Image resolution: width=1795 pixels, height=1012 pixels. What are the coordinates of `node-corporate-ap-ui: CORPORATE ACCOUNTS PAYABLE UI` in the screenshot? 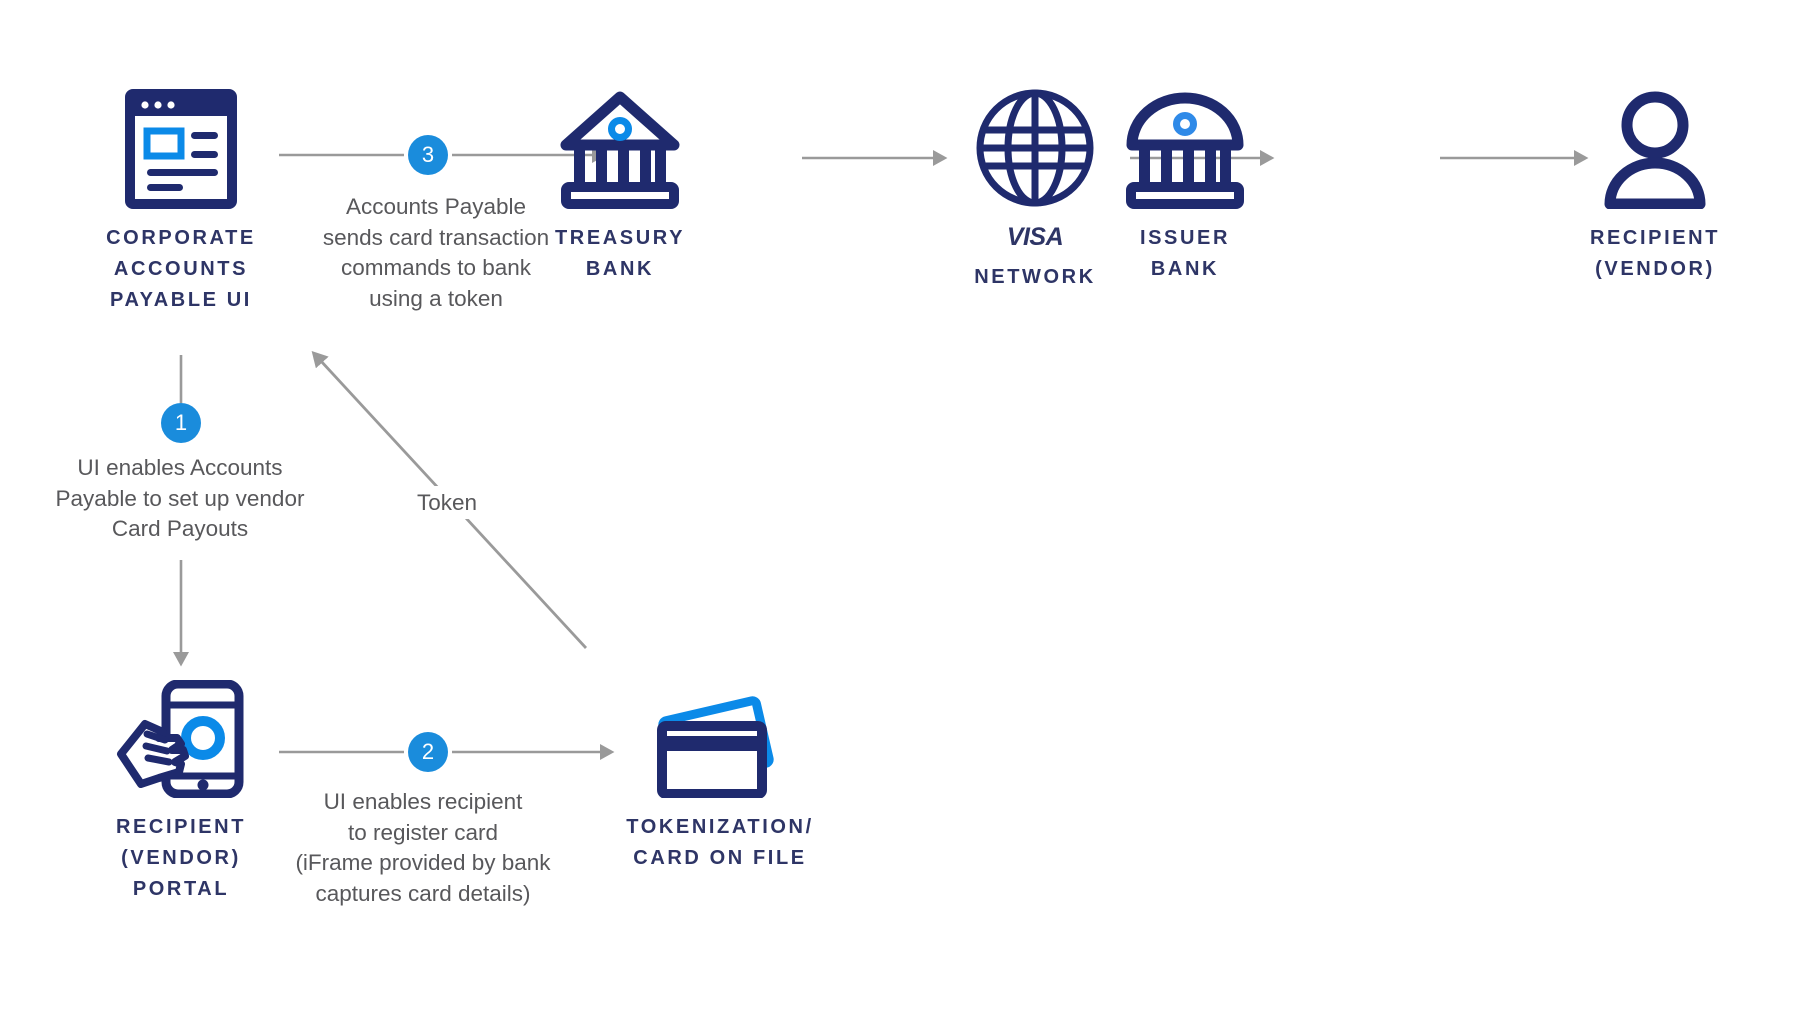 It's located at (181, 200).